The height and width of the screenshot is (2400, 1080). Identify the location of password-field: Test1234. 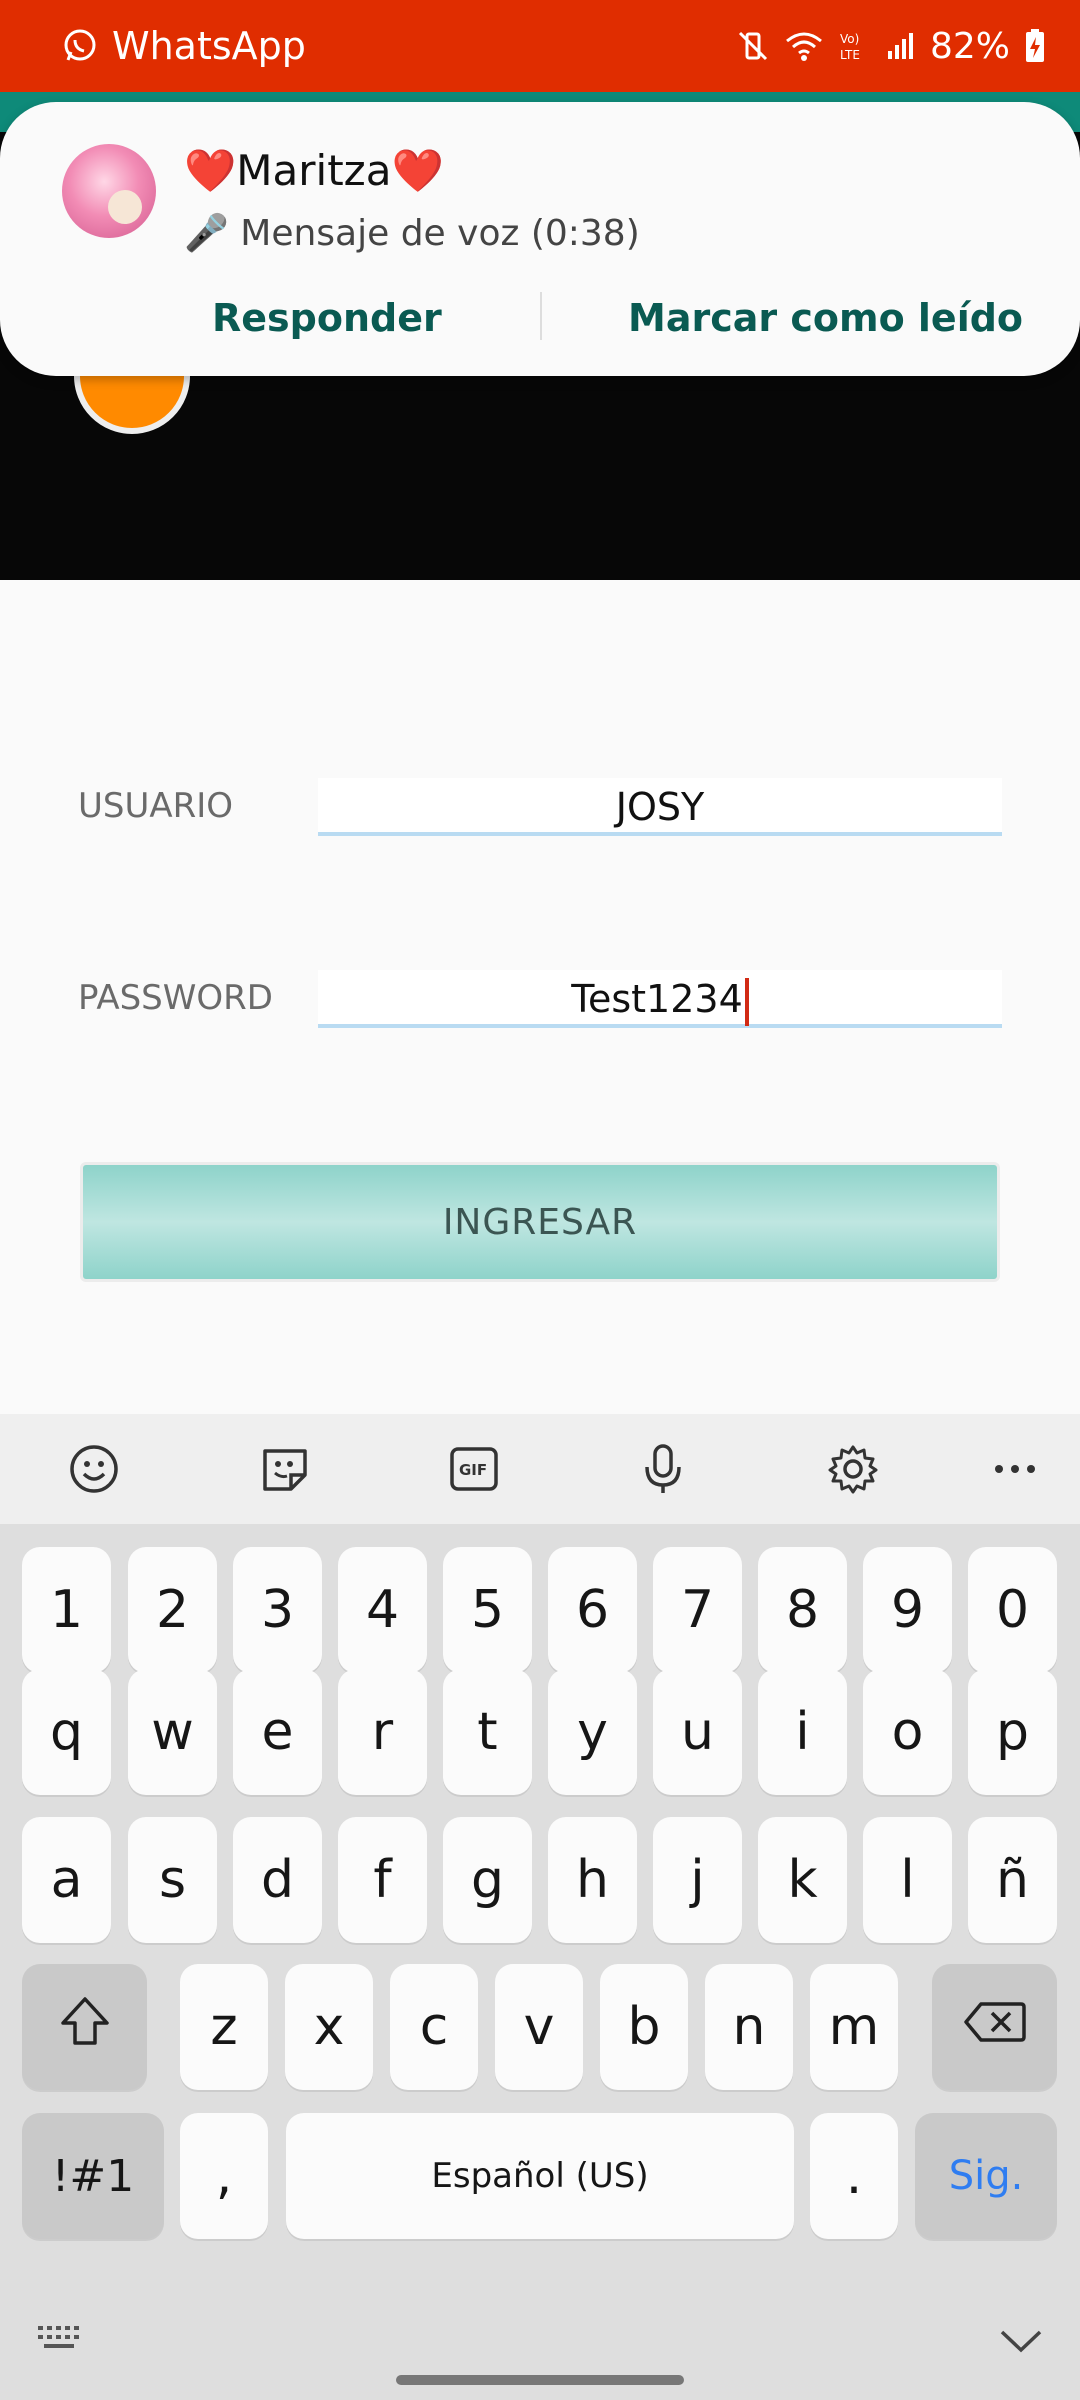
(660, 999).